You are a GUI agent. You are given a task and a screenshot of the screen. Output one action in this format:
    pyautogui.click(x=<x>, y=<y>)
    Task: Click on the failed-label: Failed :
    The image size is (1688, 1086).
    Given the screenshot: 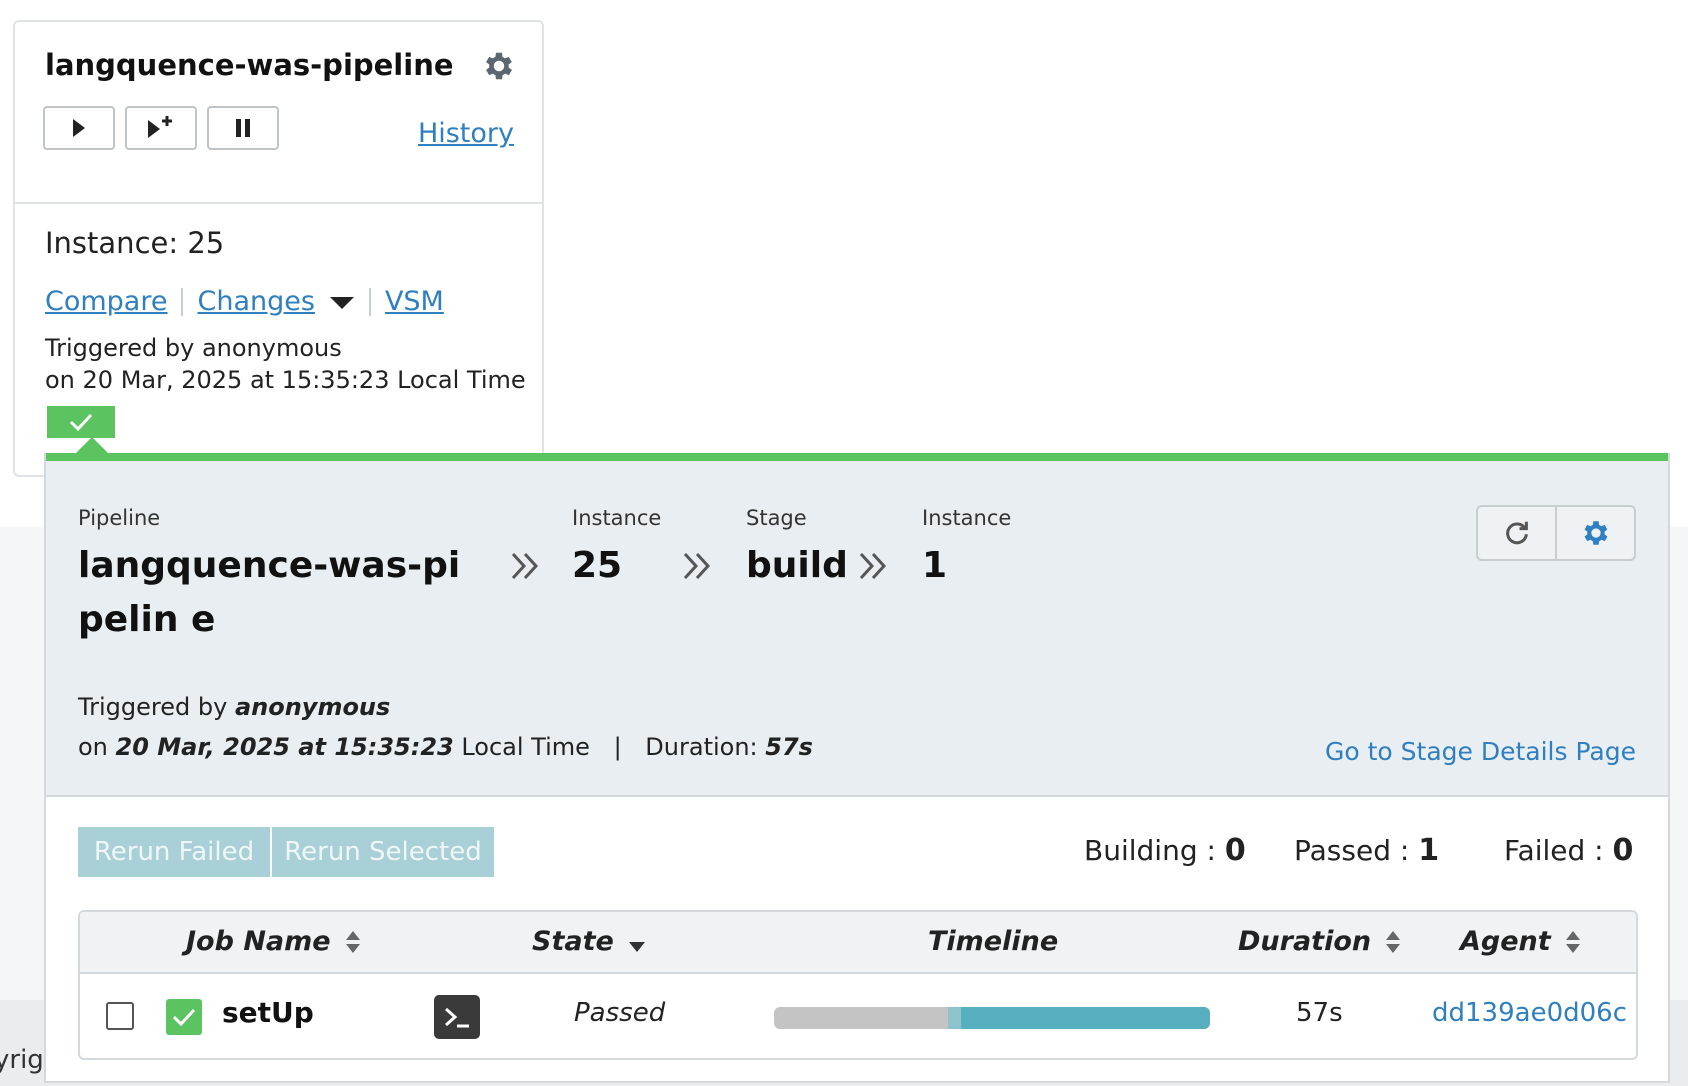 What is the action you would take?
    pyautogui.click(x=1558, y=850)
    